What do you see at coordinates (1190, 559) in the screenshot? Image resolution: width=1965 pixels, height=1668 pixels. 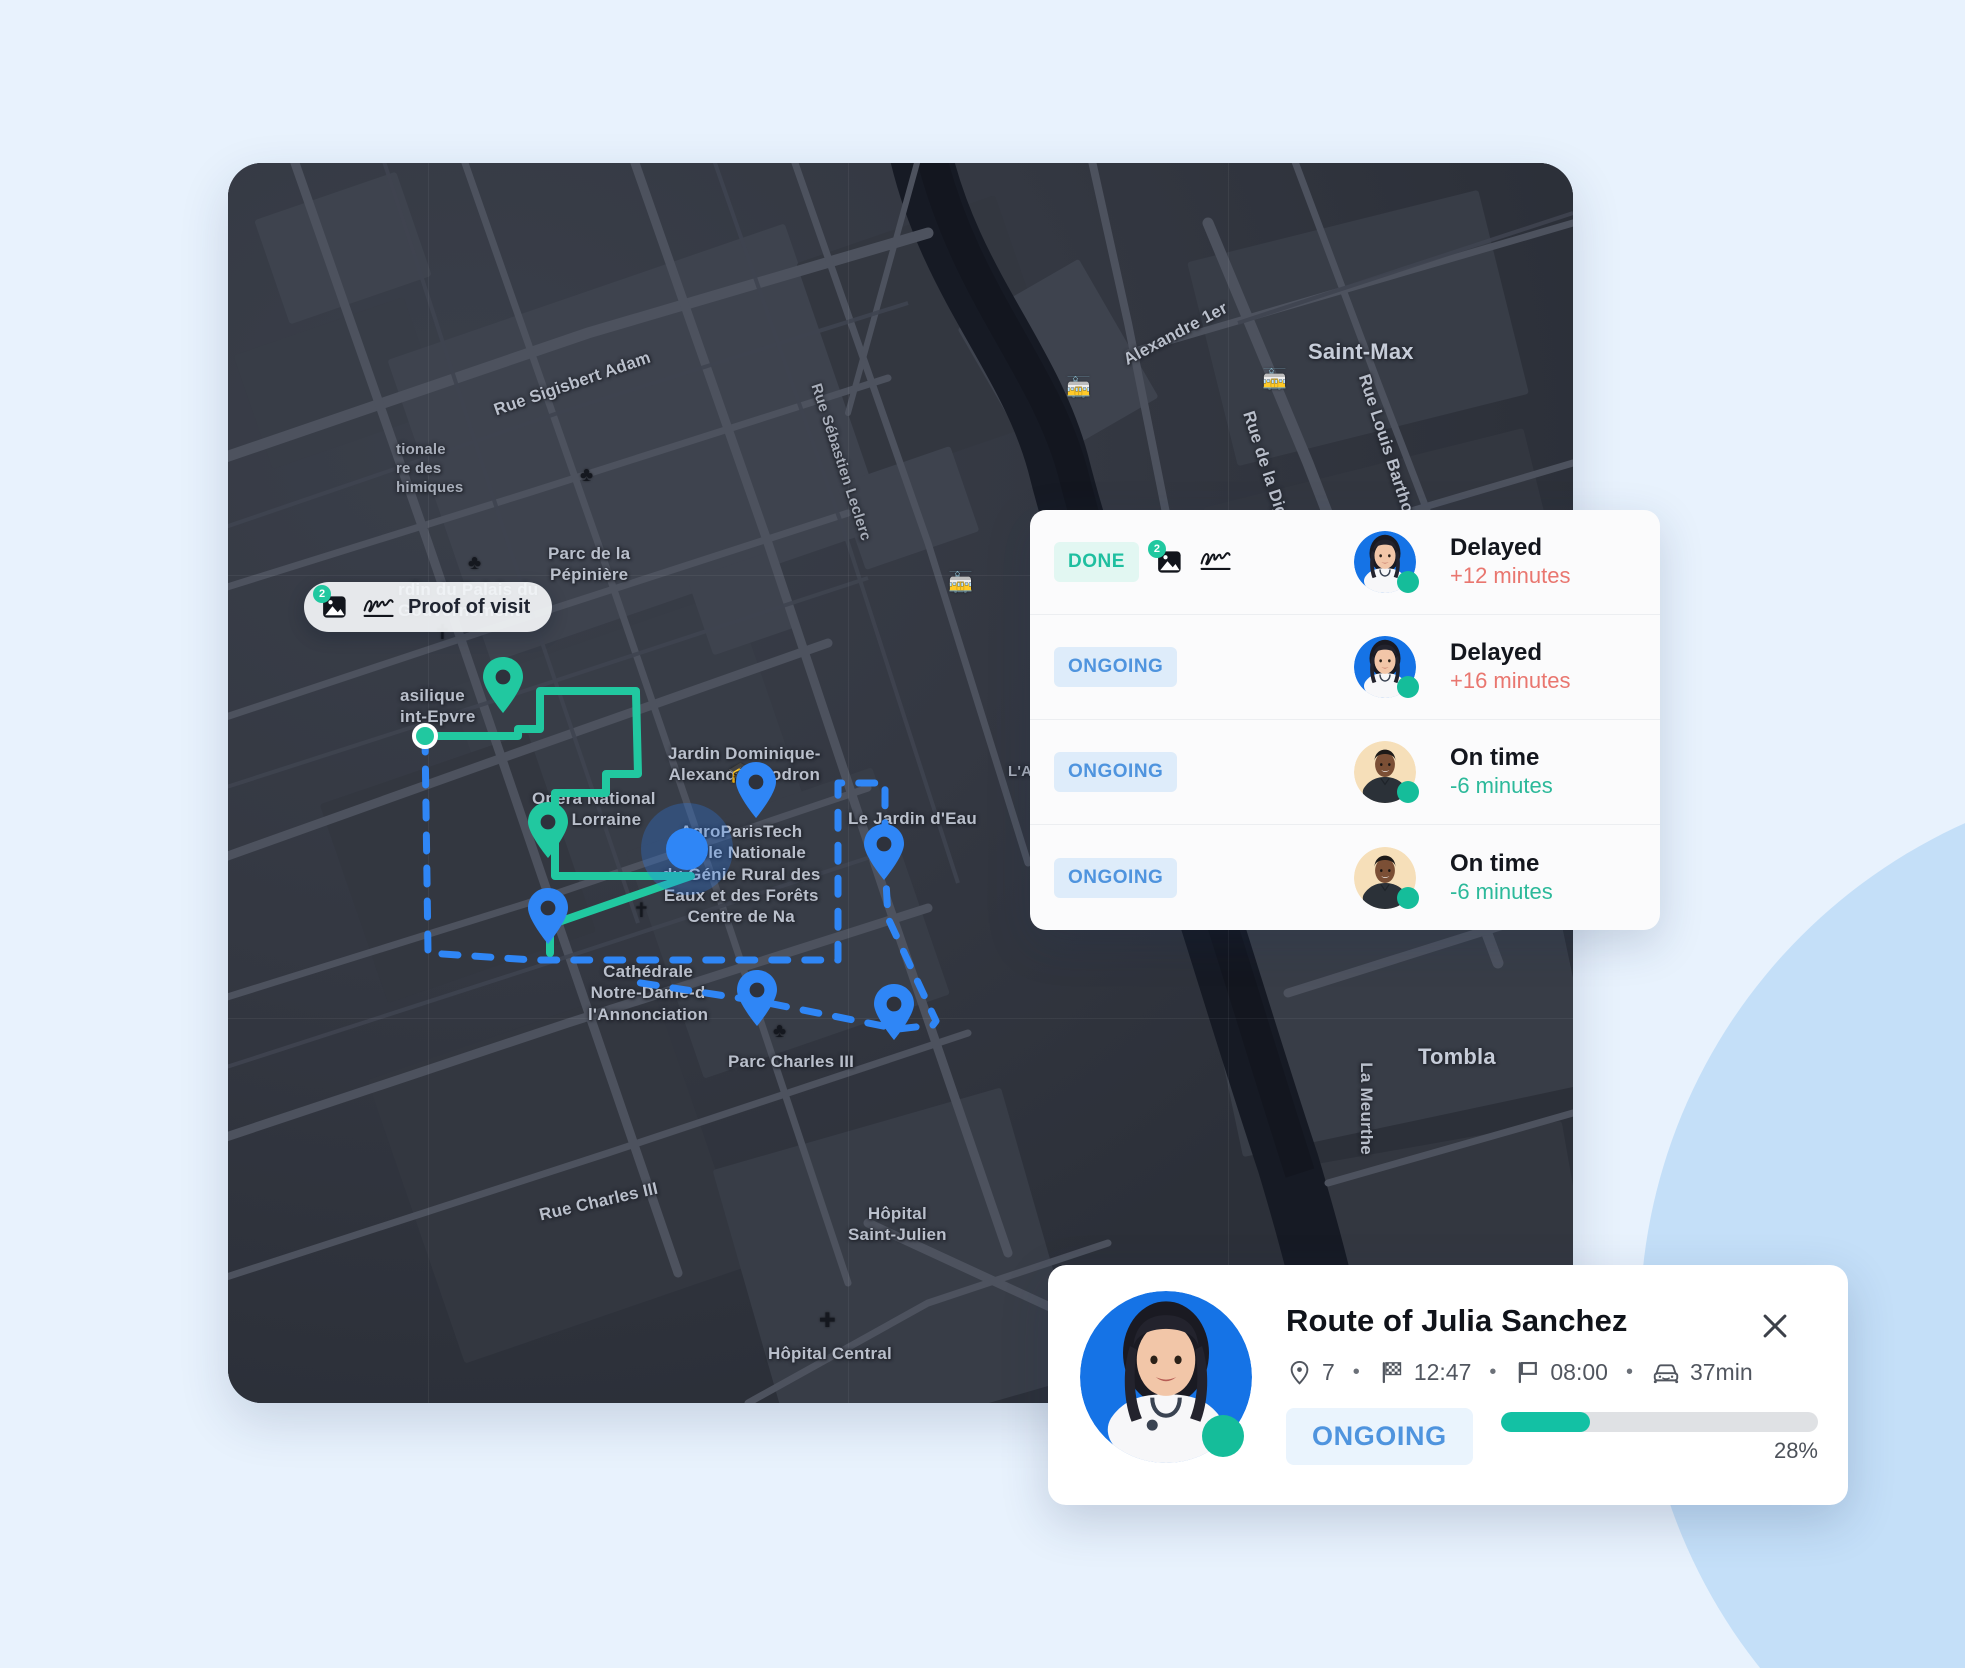 I see `proof-icons: 2` at bounding box center [1190, 559].